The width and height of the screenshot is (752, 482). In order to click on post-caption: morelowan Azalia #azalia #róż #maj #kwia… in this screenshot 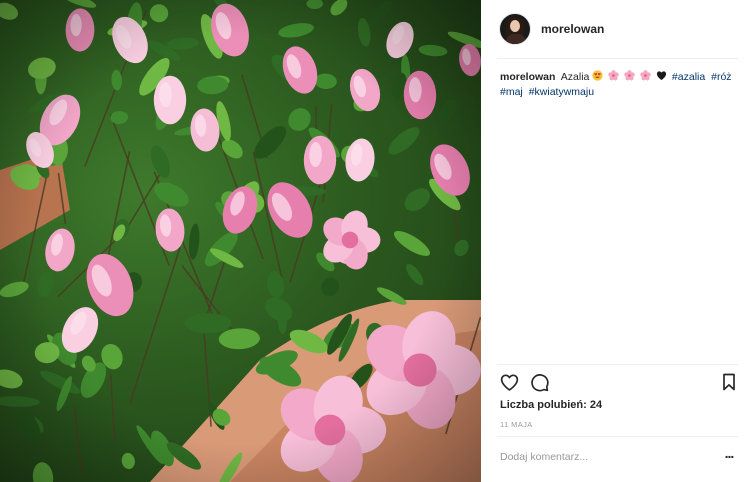, I will do `click(620, 85)`.